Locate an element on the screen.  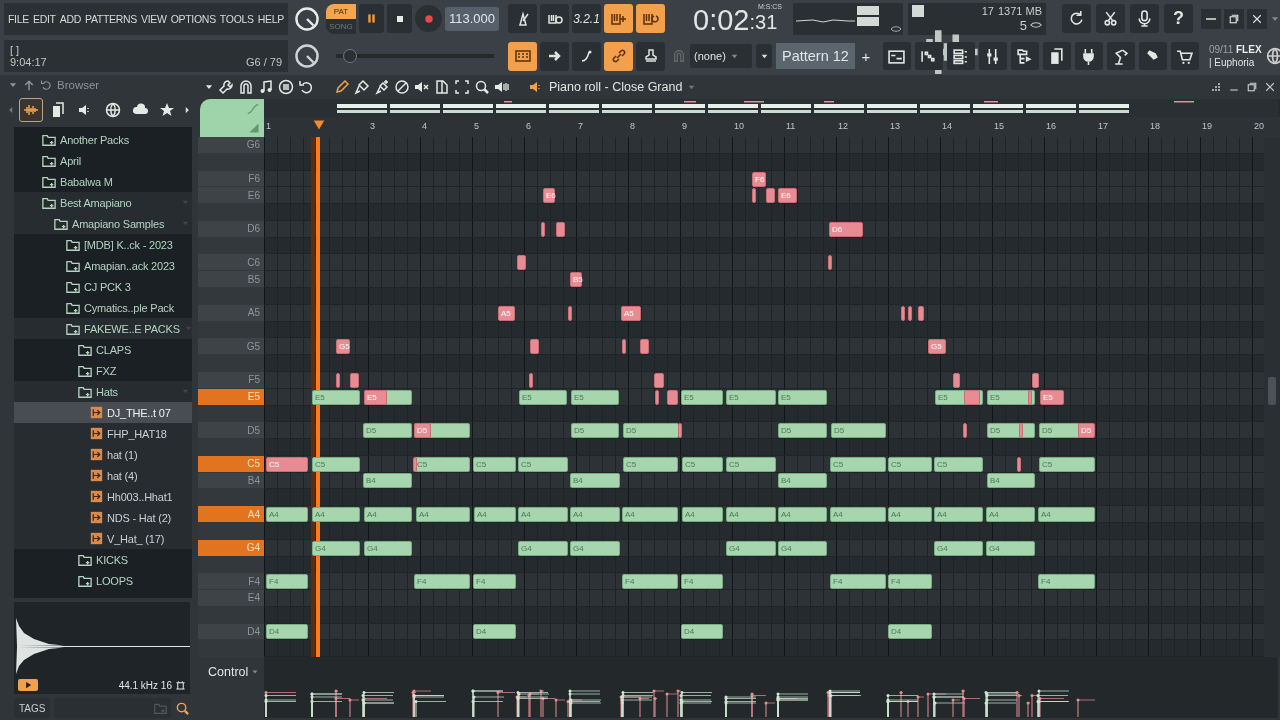
tree-item: FHP_HAT18 is located at coordinates (103, 433).